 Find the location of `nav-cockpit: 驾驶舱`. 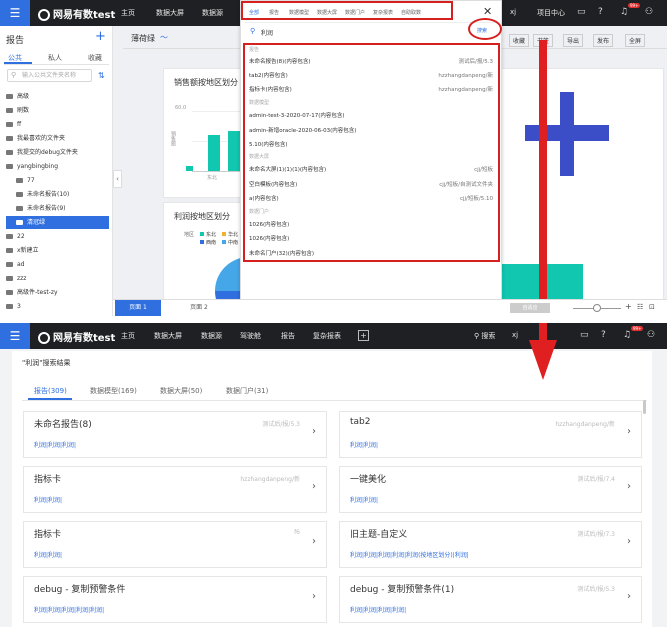

nav-cockpit: 驾驶舱 is located at coordinates (250, 336).